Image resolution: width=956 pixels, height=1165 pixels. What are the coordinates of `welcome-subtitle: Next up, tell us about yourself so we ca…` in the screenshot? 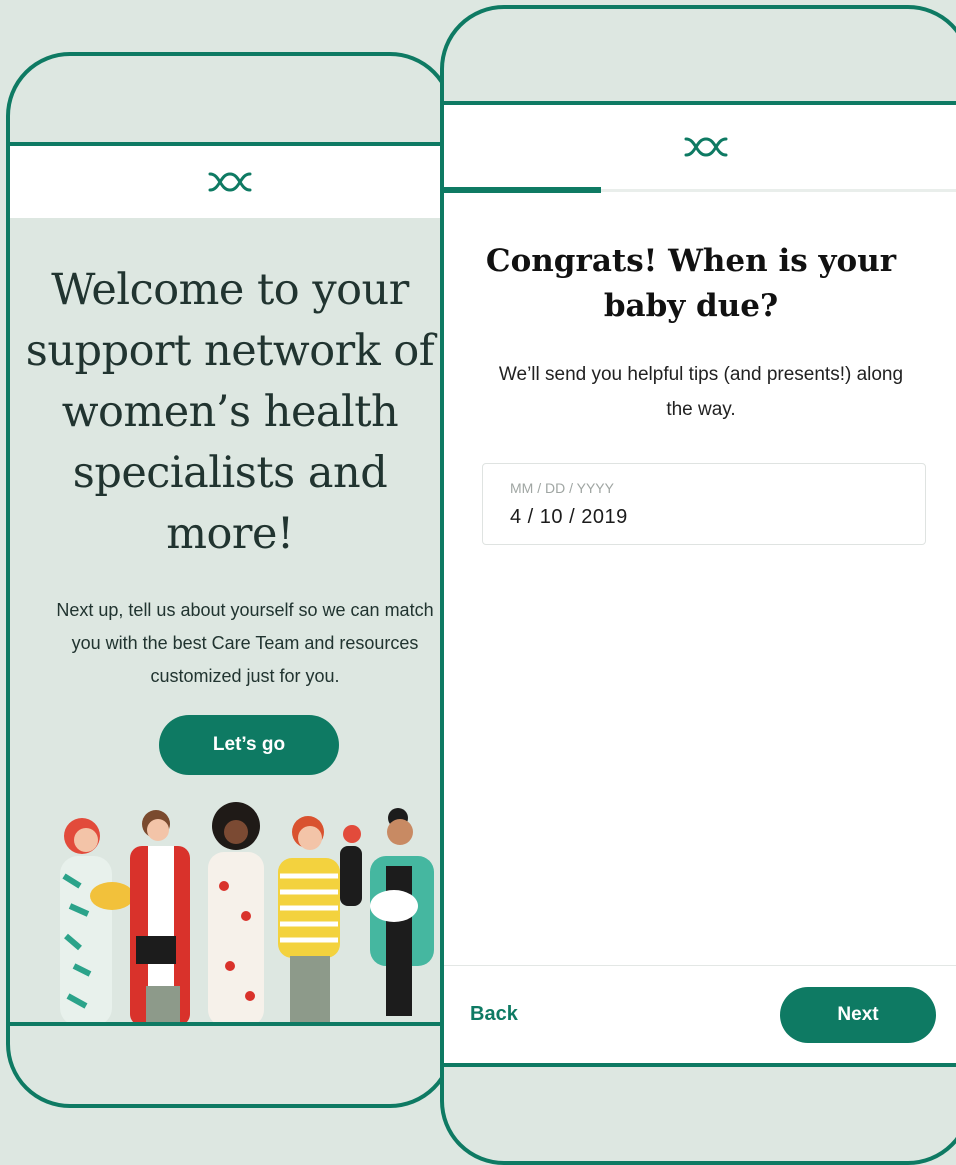 It's located at (245, 643).